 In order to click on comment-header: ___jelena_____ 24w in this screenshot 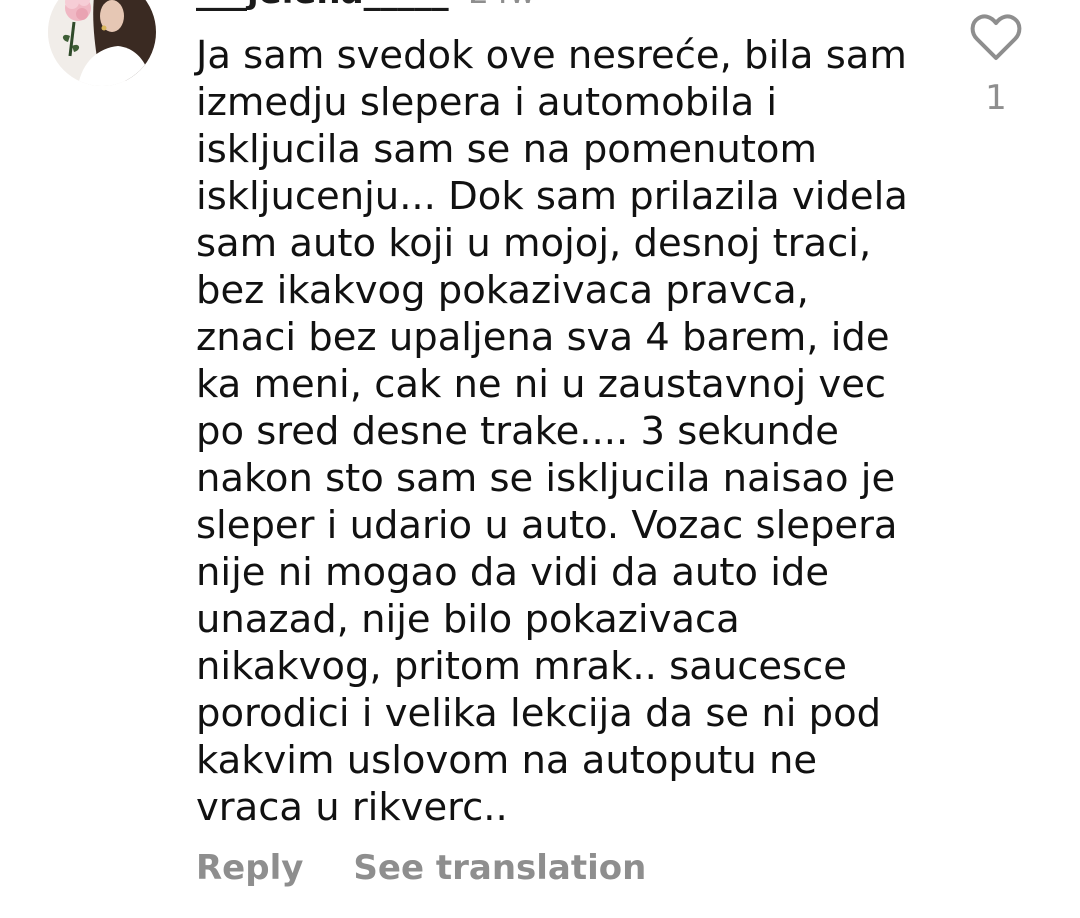, I will do `click(365, 5)`.